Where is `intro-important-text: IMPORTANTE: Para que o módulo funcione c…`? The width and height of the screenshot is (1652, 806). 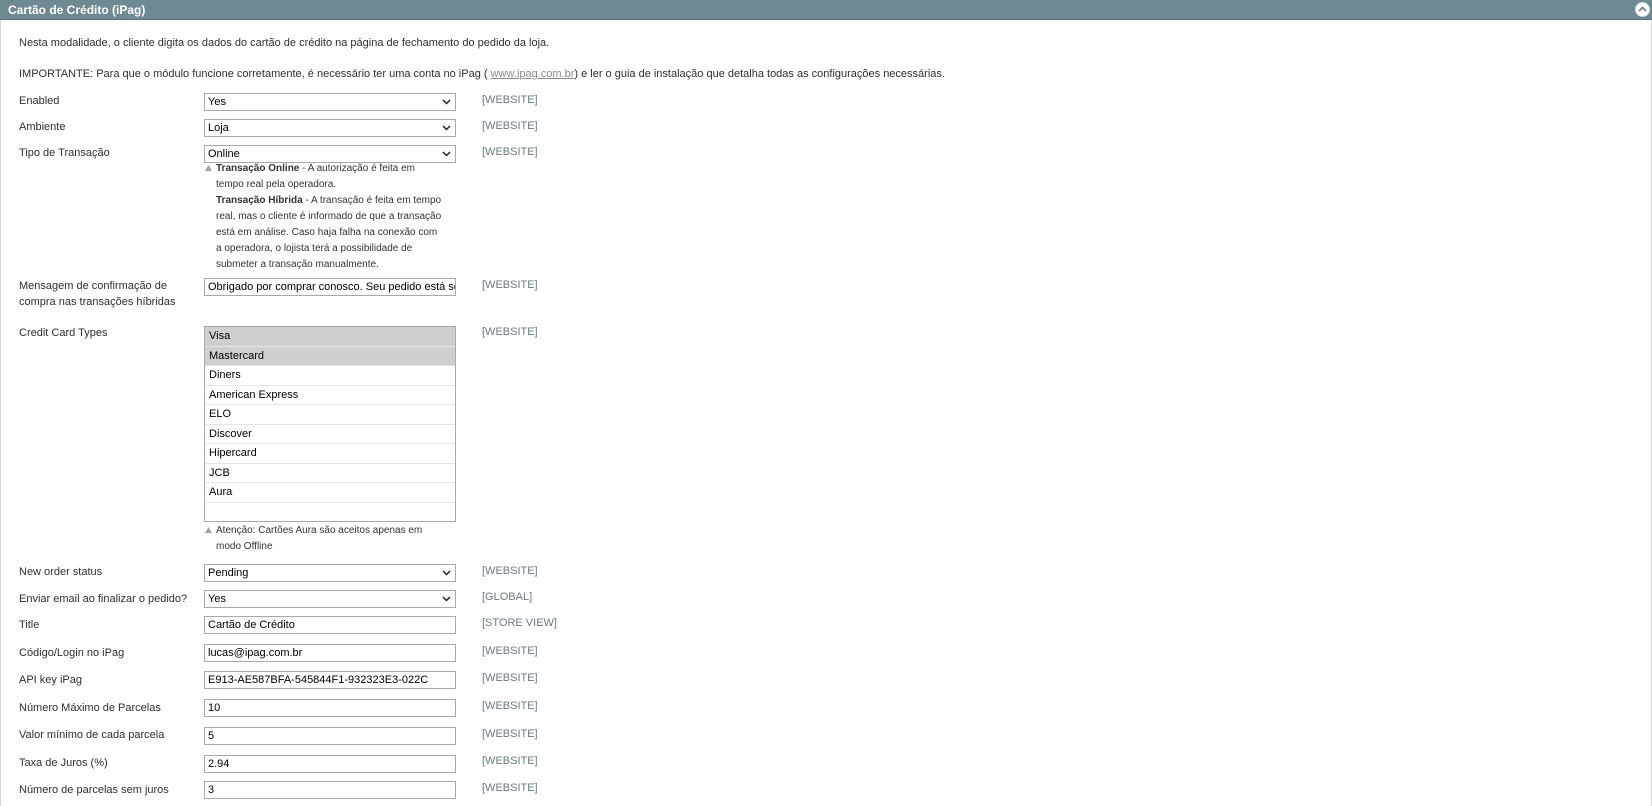 intro-important-text: IMPORTANTE: Para que o módulo funcione c… is located at coordinates (255, 74).